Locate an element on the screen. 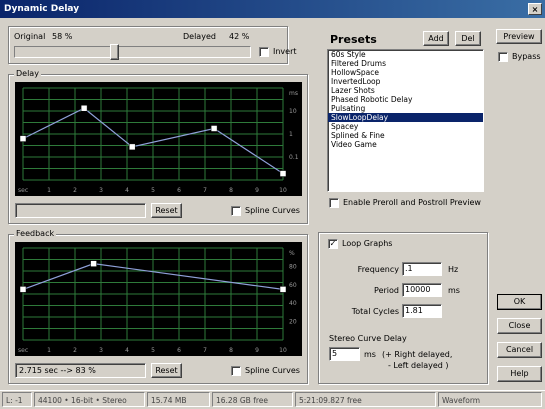  preset-item: SlowLoopDelay is located at coordinates (405, 117).